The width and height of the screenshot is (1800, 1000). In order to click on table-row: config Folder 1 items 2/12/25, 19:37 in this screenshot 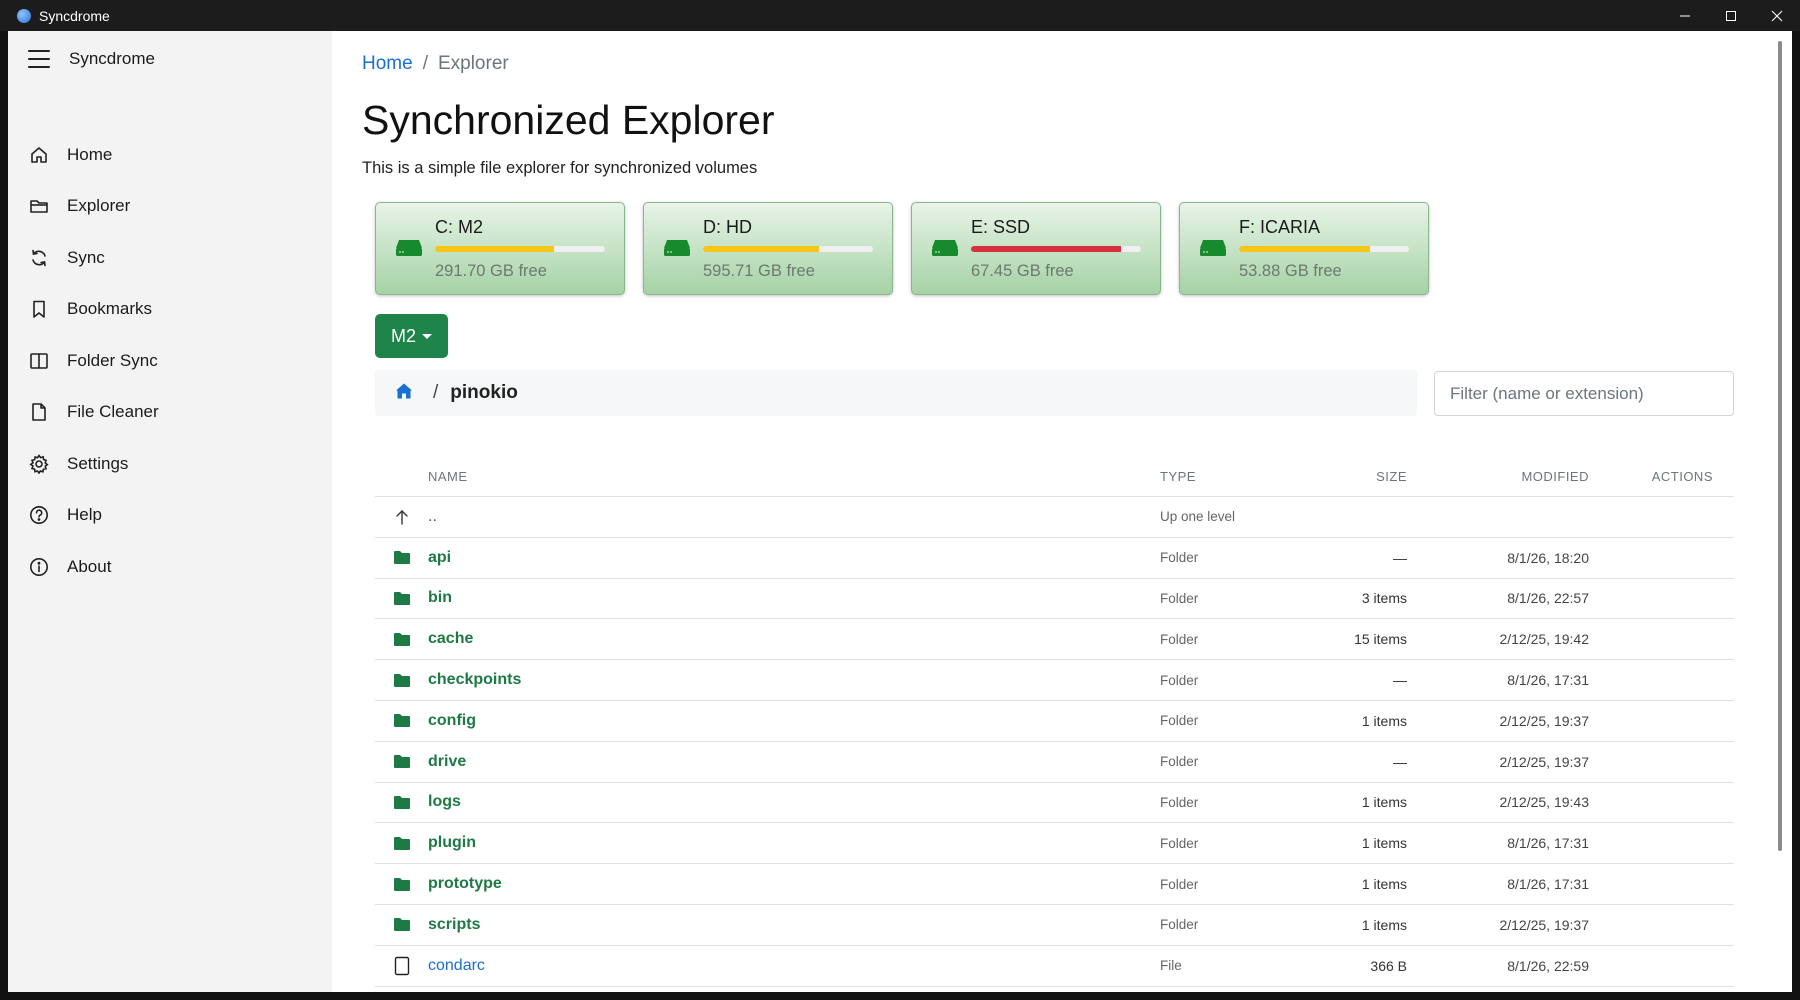, I will do `click(1054, 721)`.